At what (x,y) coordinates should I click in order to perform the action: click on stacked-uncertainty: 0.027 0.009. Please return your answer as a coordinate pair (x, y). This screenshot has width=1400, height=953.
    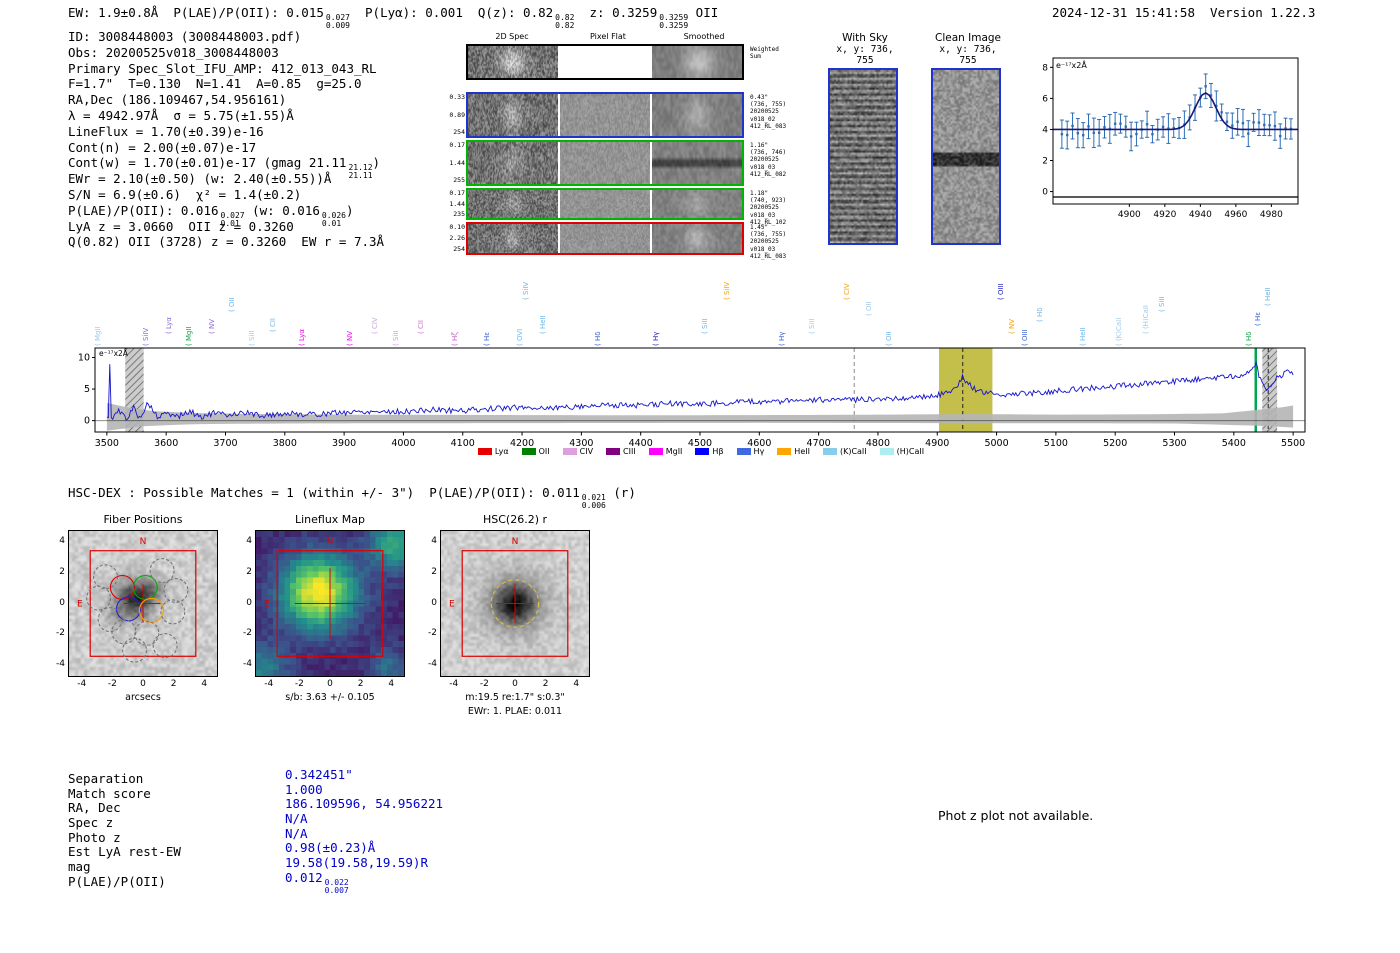
    Looking at the image, I should click on (338, 22).